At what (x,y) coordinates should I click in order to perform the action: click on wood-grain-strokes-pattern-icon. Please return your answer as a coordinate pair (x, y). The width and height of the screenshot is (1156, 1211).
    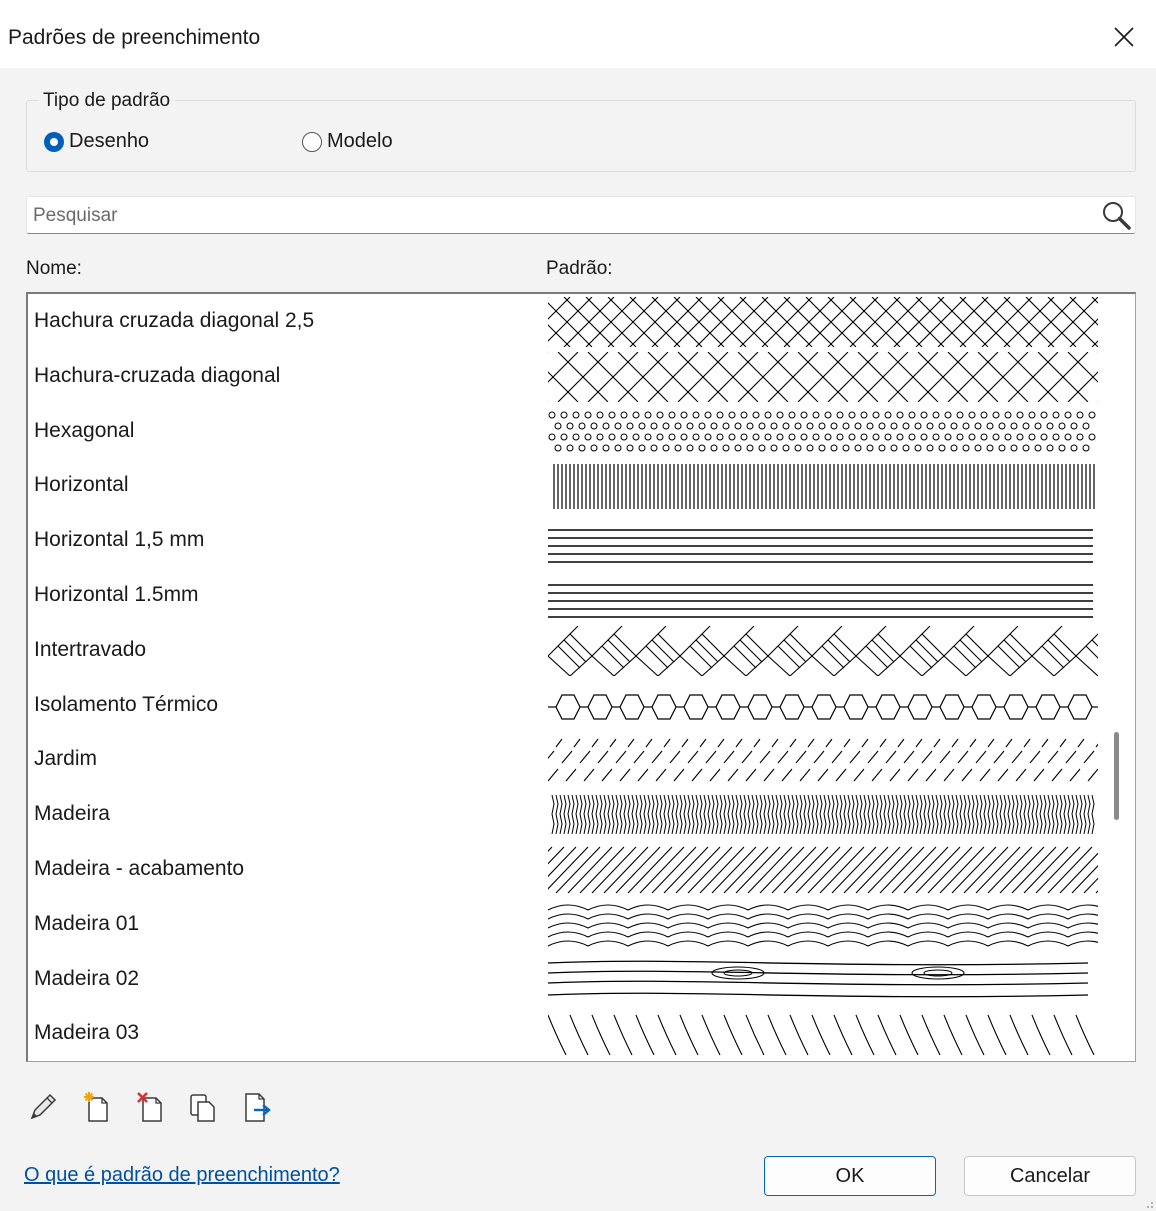
    Looking at the image, I should click on (821, 1035).